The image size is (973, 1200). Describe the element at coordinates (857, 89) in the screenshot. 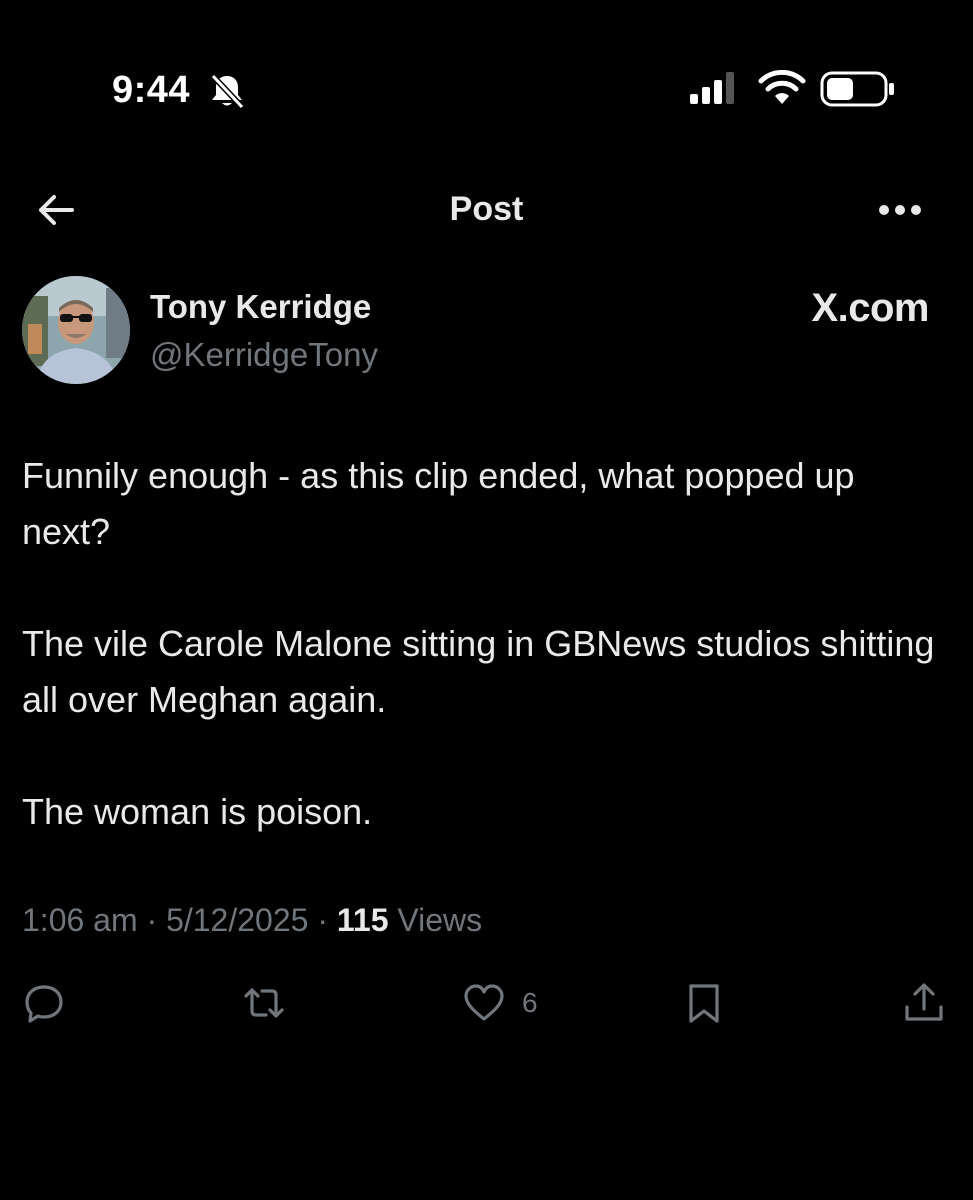

I see `battery-icon` at that location.